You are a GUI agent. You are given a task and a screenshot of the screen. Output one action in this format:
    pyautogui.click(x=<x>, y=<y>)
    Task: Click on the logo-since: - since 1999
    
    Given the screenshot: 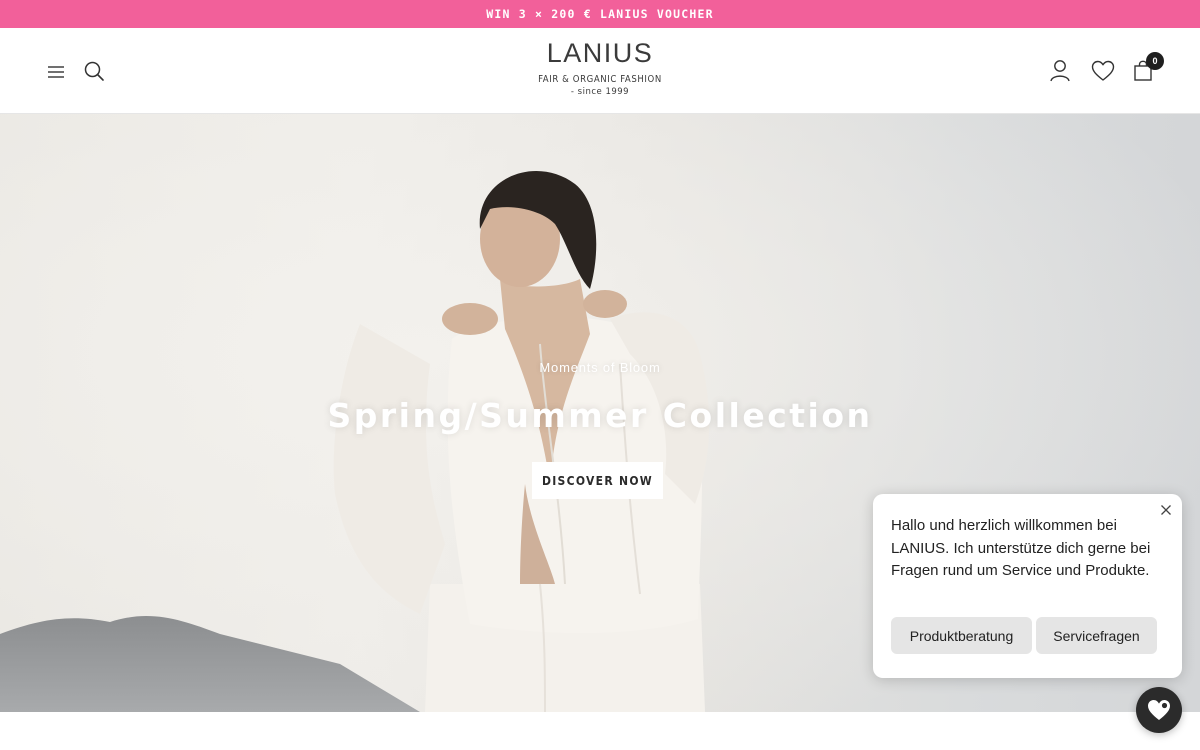 What is the action you would take?
    pyautogui.click(x=600, y=92)
    